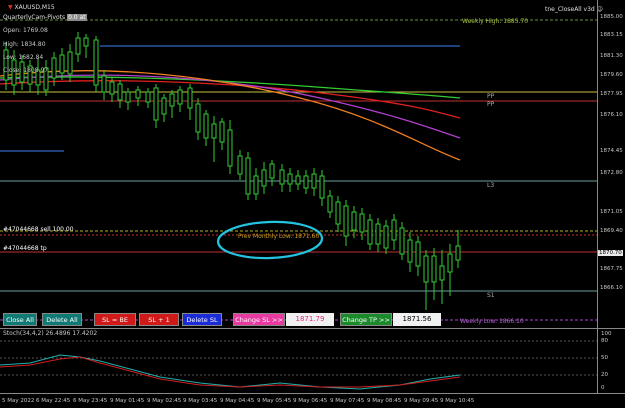  I want to click on tp-order-label: #47044668 tp, so click(25, 248).